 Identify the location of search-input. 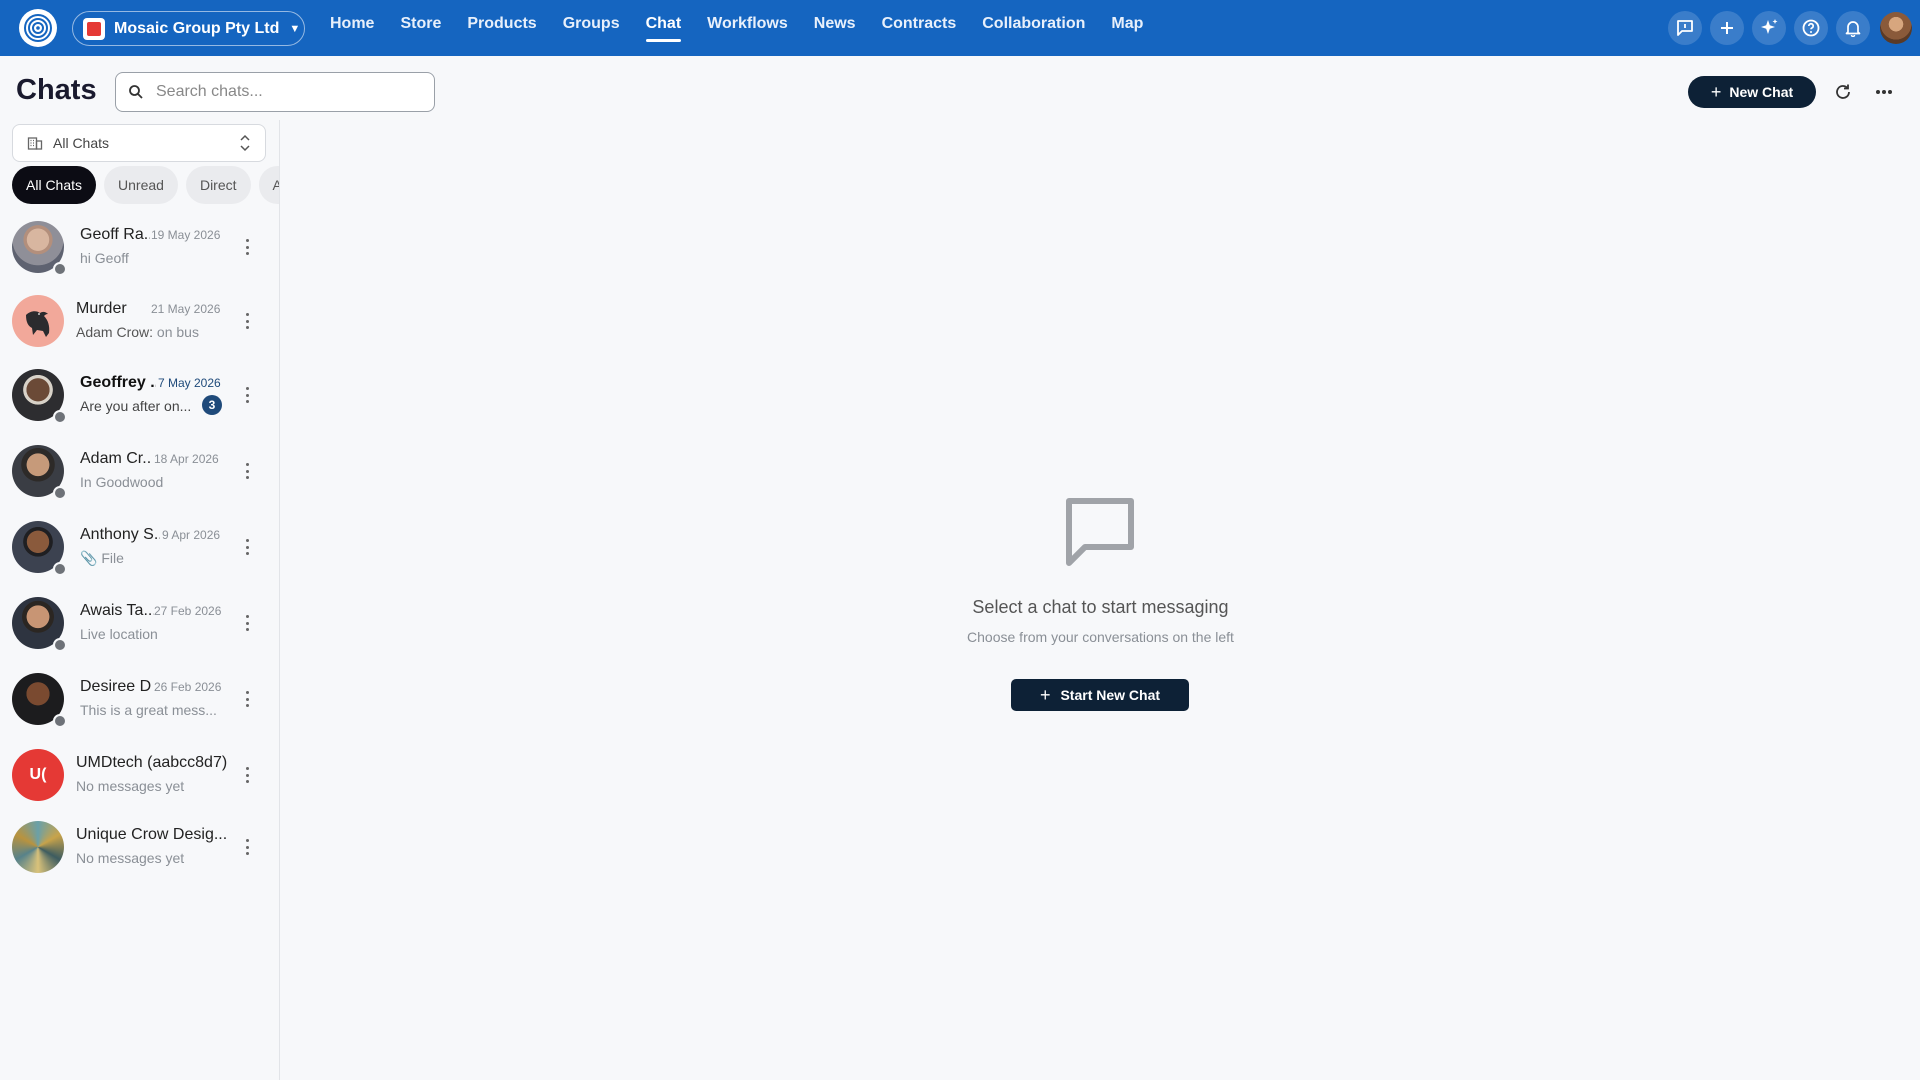
(281, 92).